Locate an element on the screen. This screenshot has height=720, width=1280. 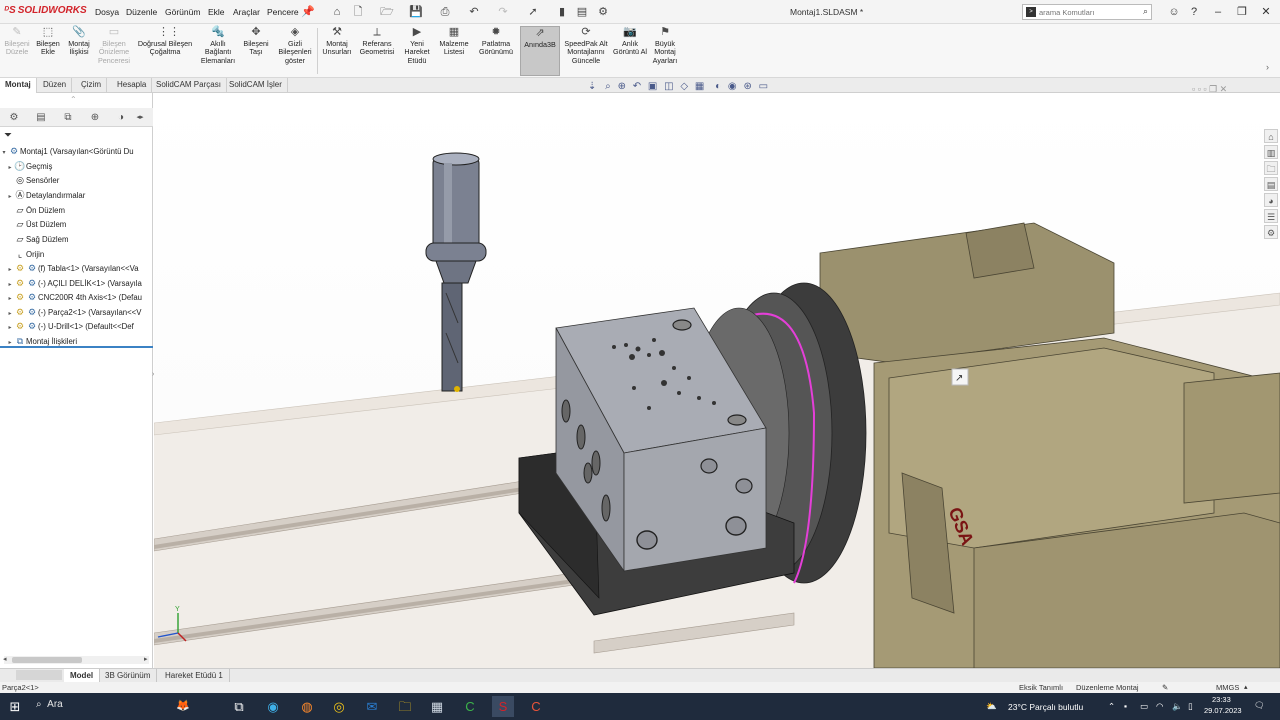
tab-solidcam-parcasi: SolidCAM Parçası is located at coordinates (189, 85).